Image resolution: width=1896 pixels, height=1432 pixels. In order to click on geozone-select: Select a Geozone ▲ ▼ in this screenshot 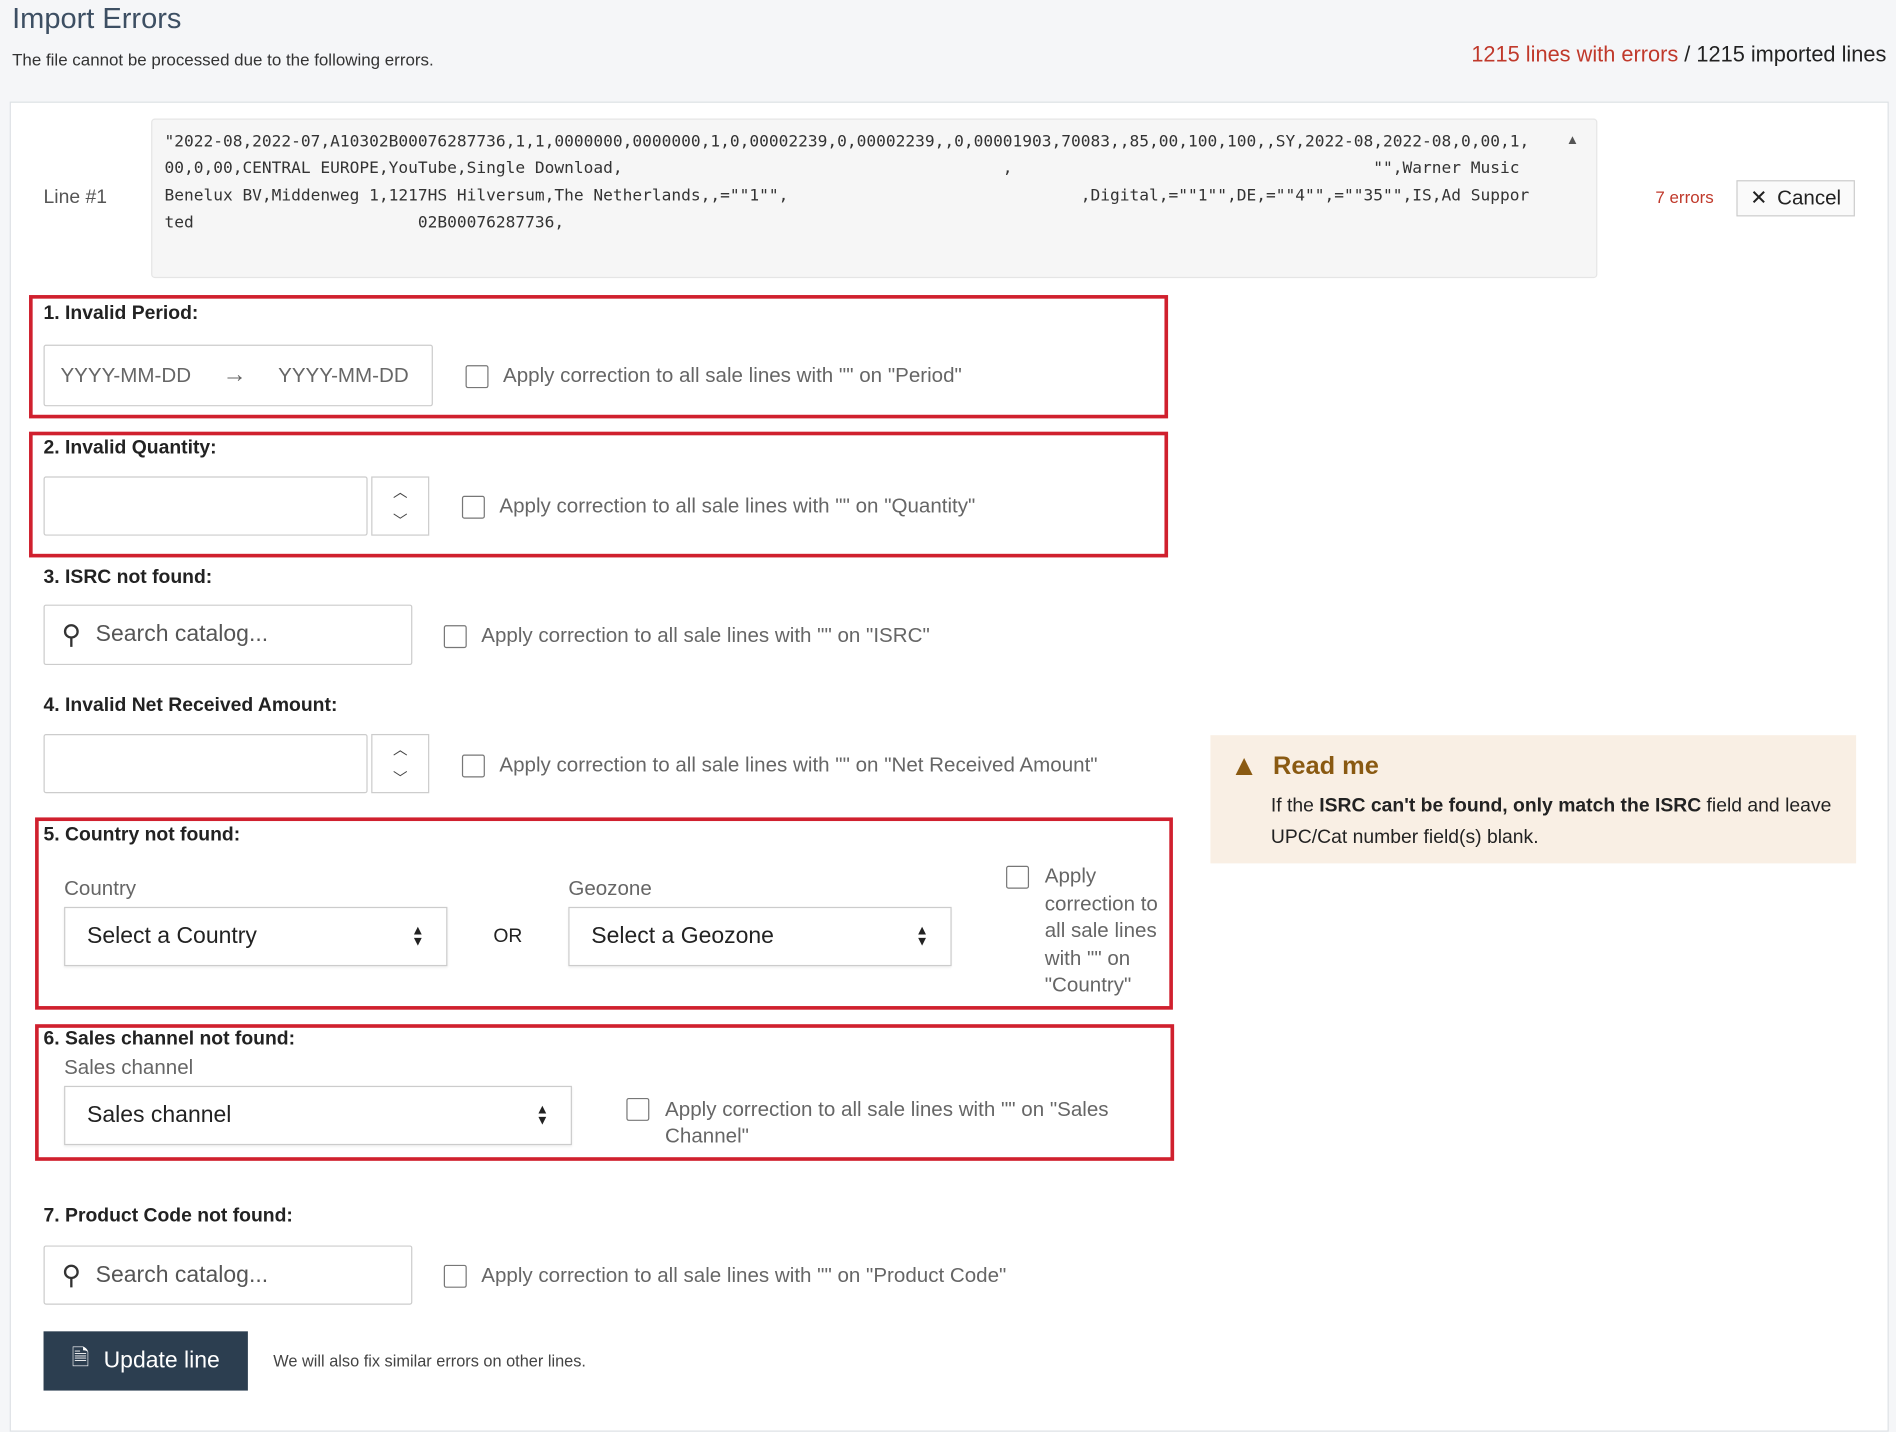, I will do `click(760, 936)`.